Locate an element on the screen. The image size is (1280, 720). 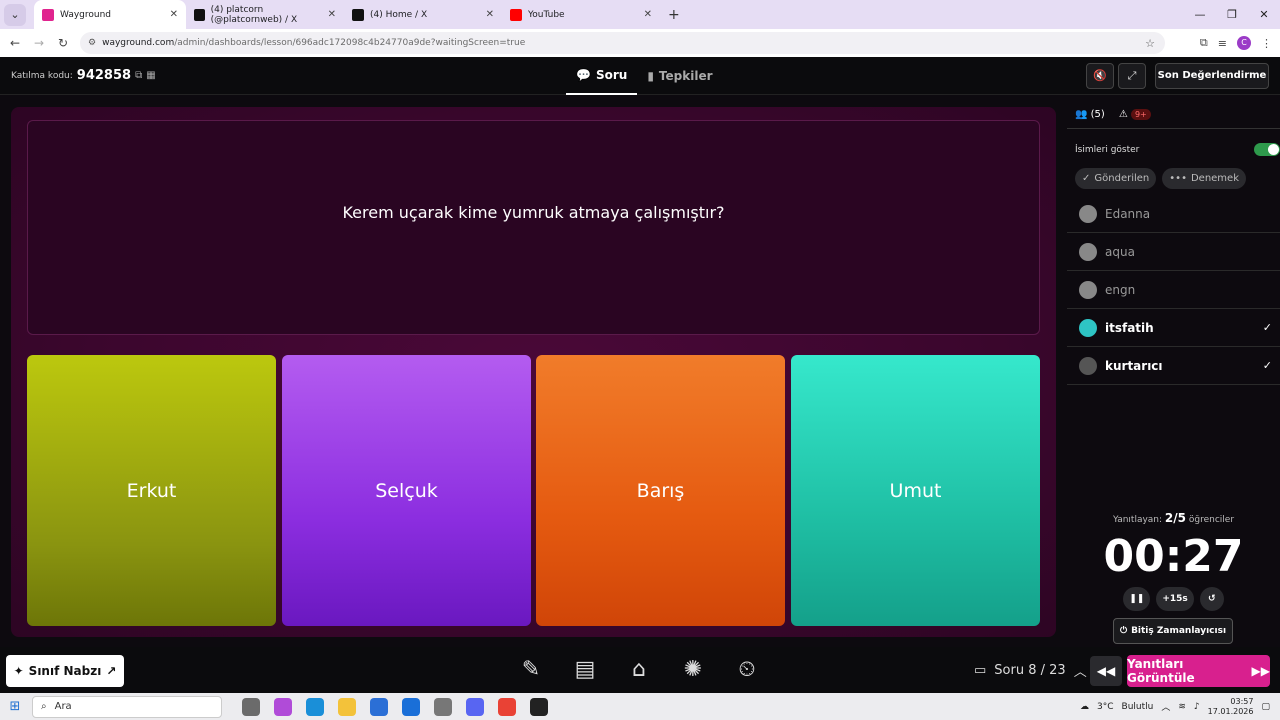
file-explorer-icon is located at coordinates (347, 706).